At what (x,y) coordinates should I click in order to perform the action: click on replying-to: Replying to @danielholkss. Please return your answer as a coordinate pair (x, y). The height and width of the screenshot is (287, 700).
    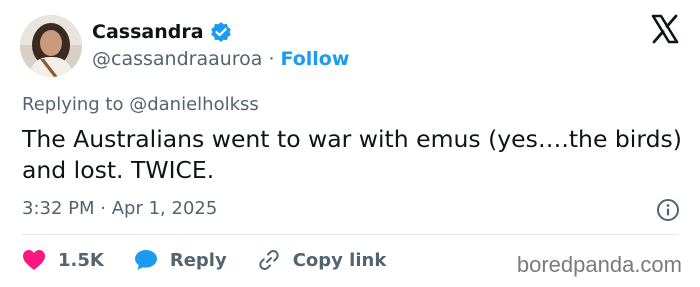
    Looking at the image, I should click on (140, 104).